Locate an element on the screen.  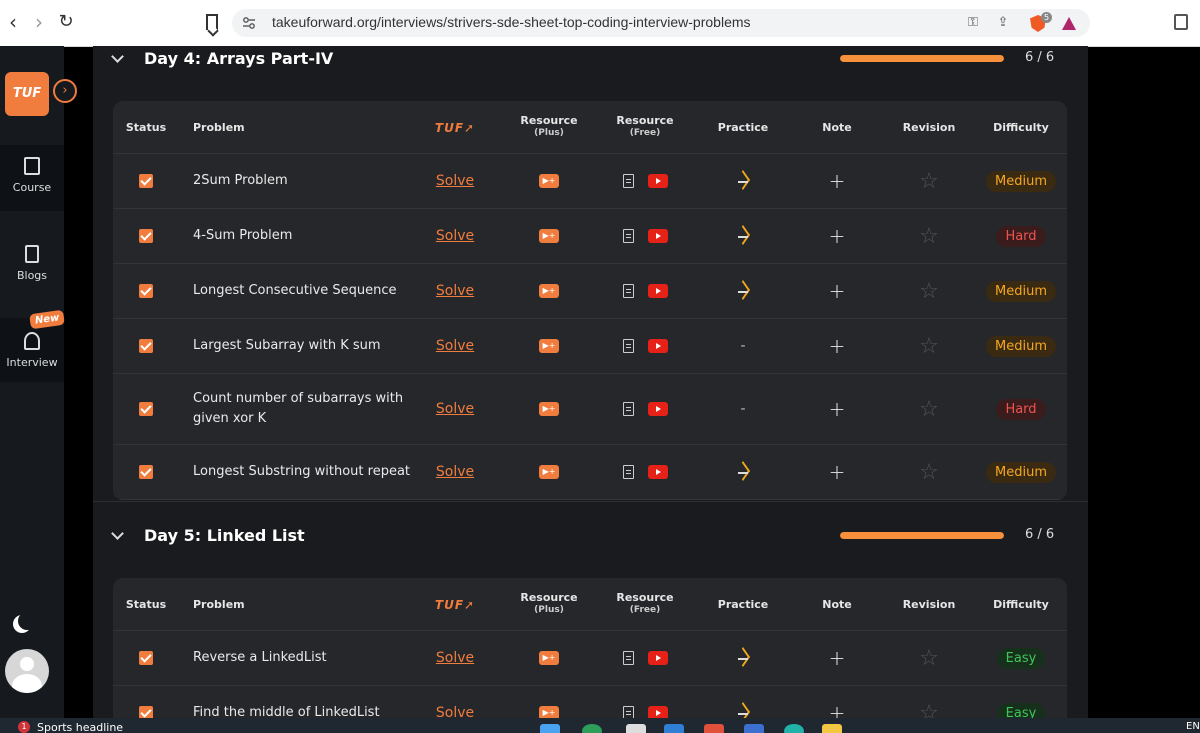
brave-taskbar-icon is located at coordinates (714, 728).